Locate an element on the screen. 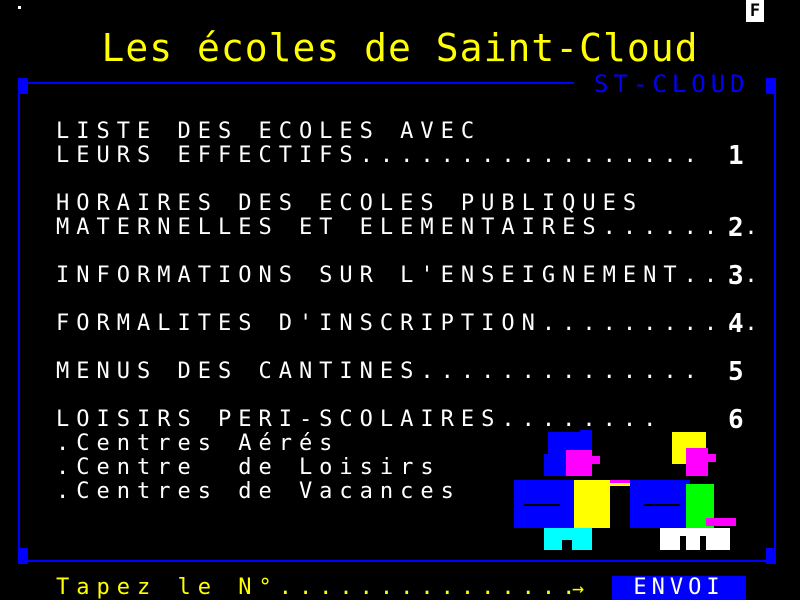  frame-corner-top-right is located at coordinates (771, 86).